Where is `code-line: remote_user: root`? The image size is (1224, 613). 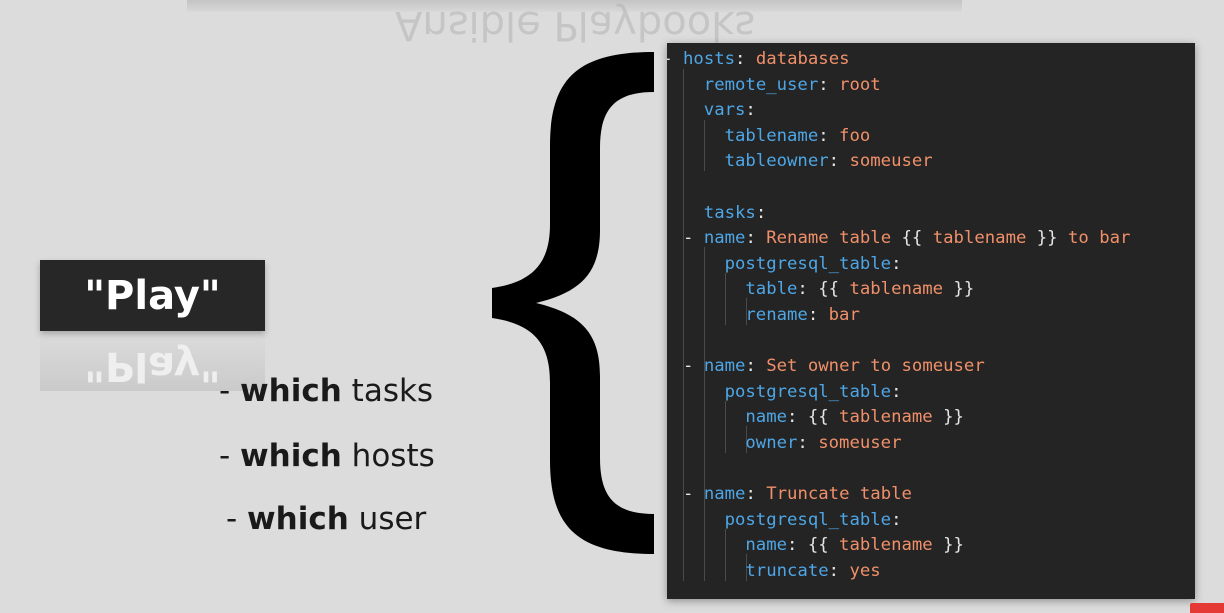 code-line: remote_user: root is located at coordinates (792, 85).